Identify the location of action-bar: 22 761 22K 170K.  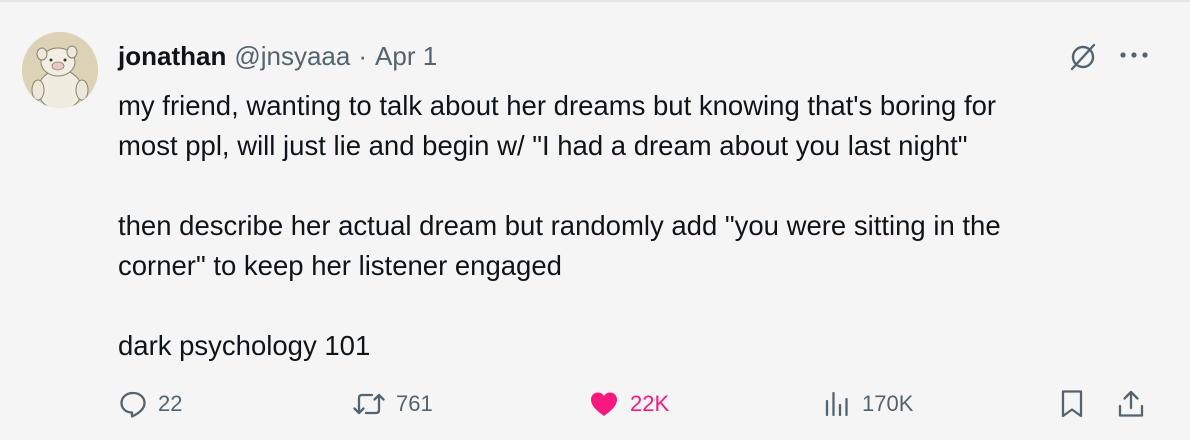
(595, 404).